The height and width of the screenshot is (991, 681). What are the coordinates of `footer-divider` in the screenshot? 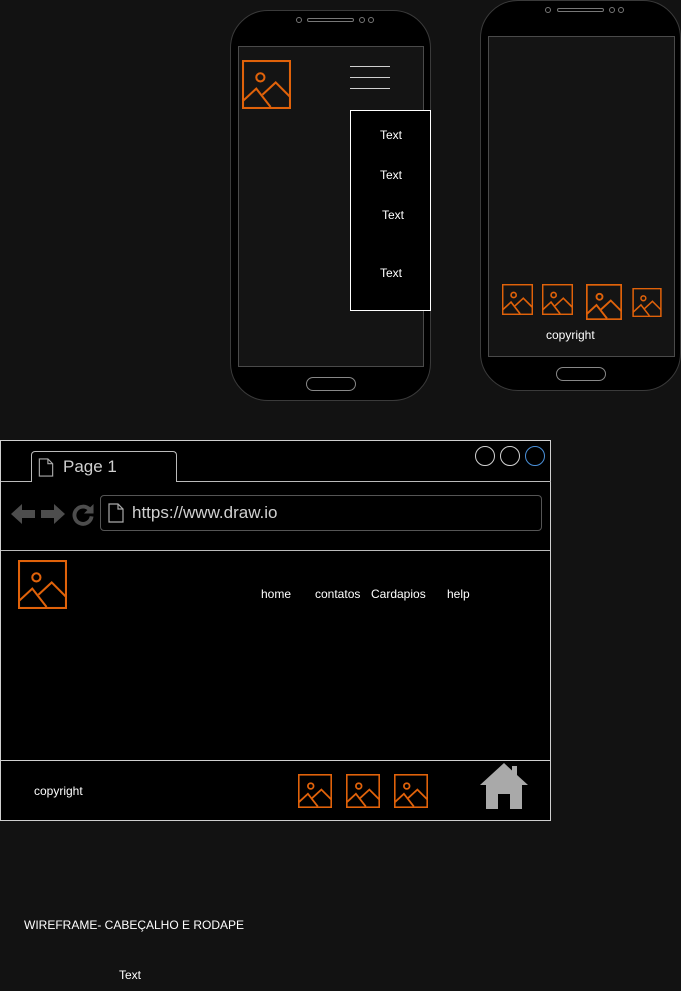 It's located at (275, 760).